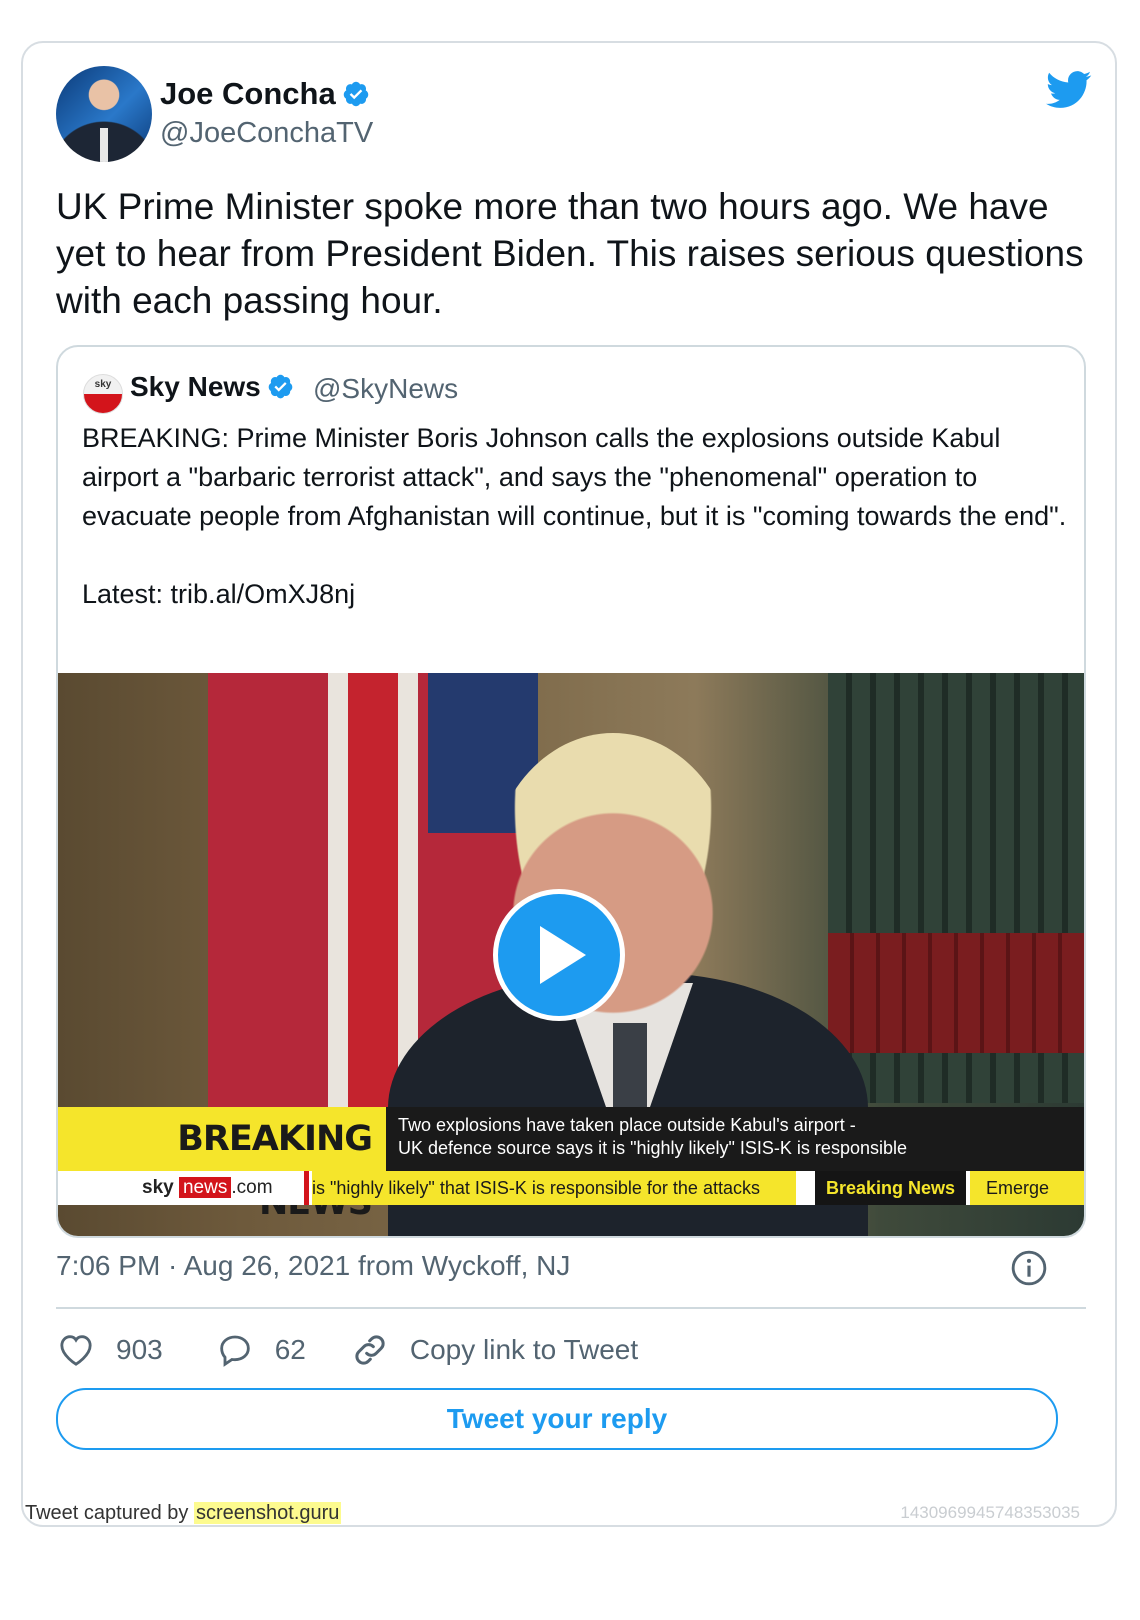 The width and height of the screenshot is (1140, 1620). I want to click on sky-news-avatar: sky, so click(103, 394).